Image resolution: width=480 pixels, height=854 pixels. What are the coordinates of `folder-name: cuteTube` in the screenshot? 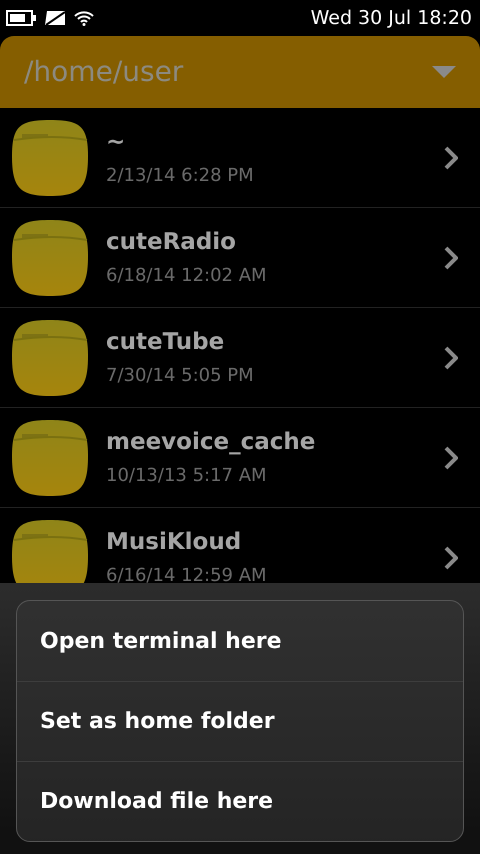 It's located at (166, 342).